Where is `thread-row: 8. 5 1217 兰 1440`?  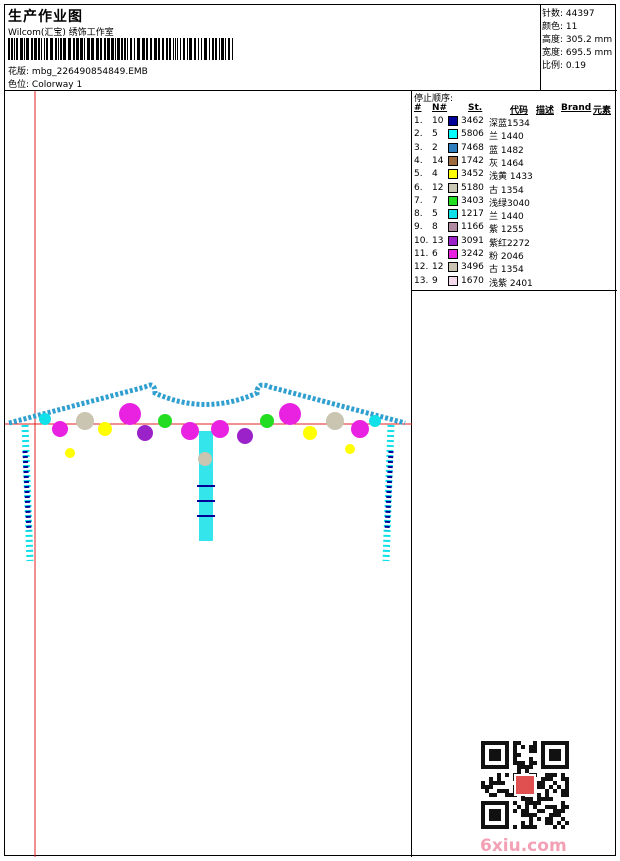
thread-row: 8. 5 1217 兰 1440 is located at coordinates (514, 215).